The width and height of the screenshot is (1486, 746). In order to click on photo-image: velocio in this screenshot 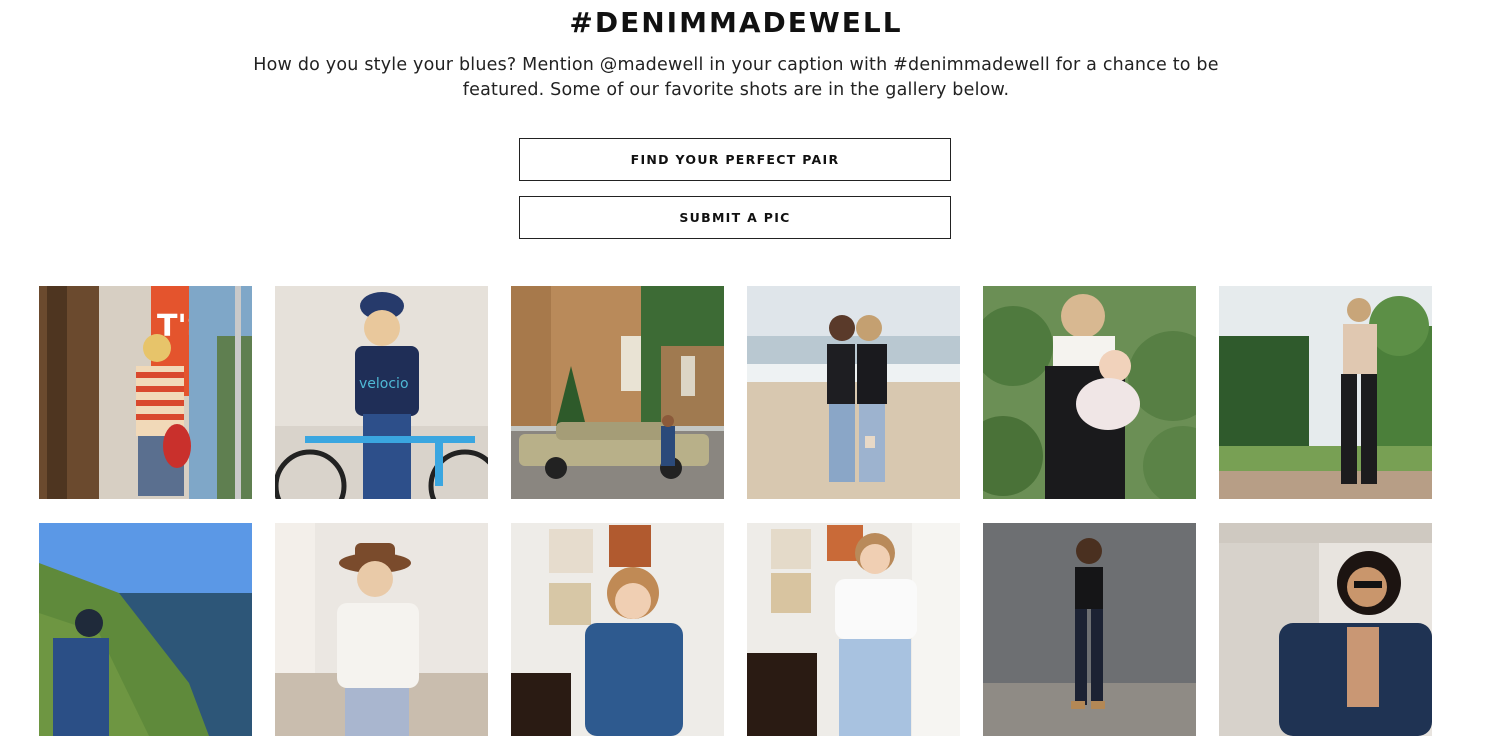, I will do `click(381, 392)`.